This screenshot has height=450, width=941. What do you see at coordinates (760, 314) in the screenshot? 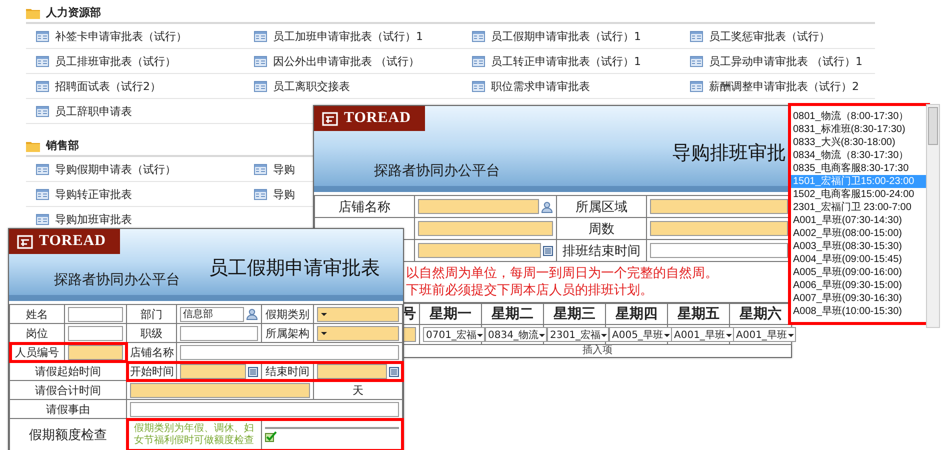
I see `column-header: 星期六` at bounding box center [760, 314].